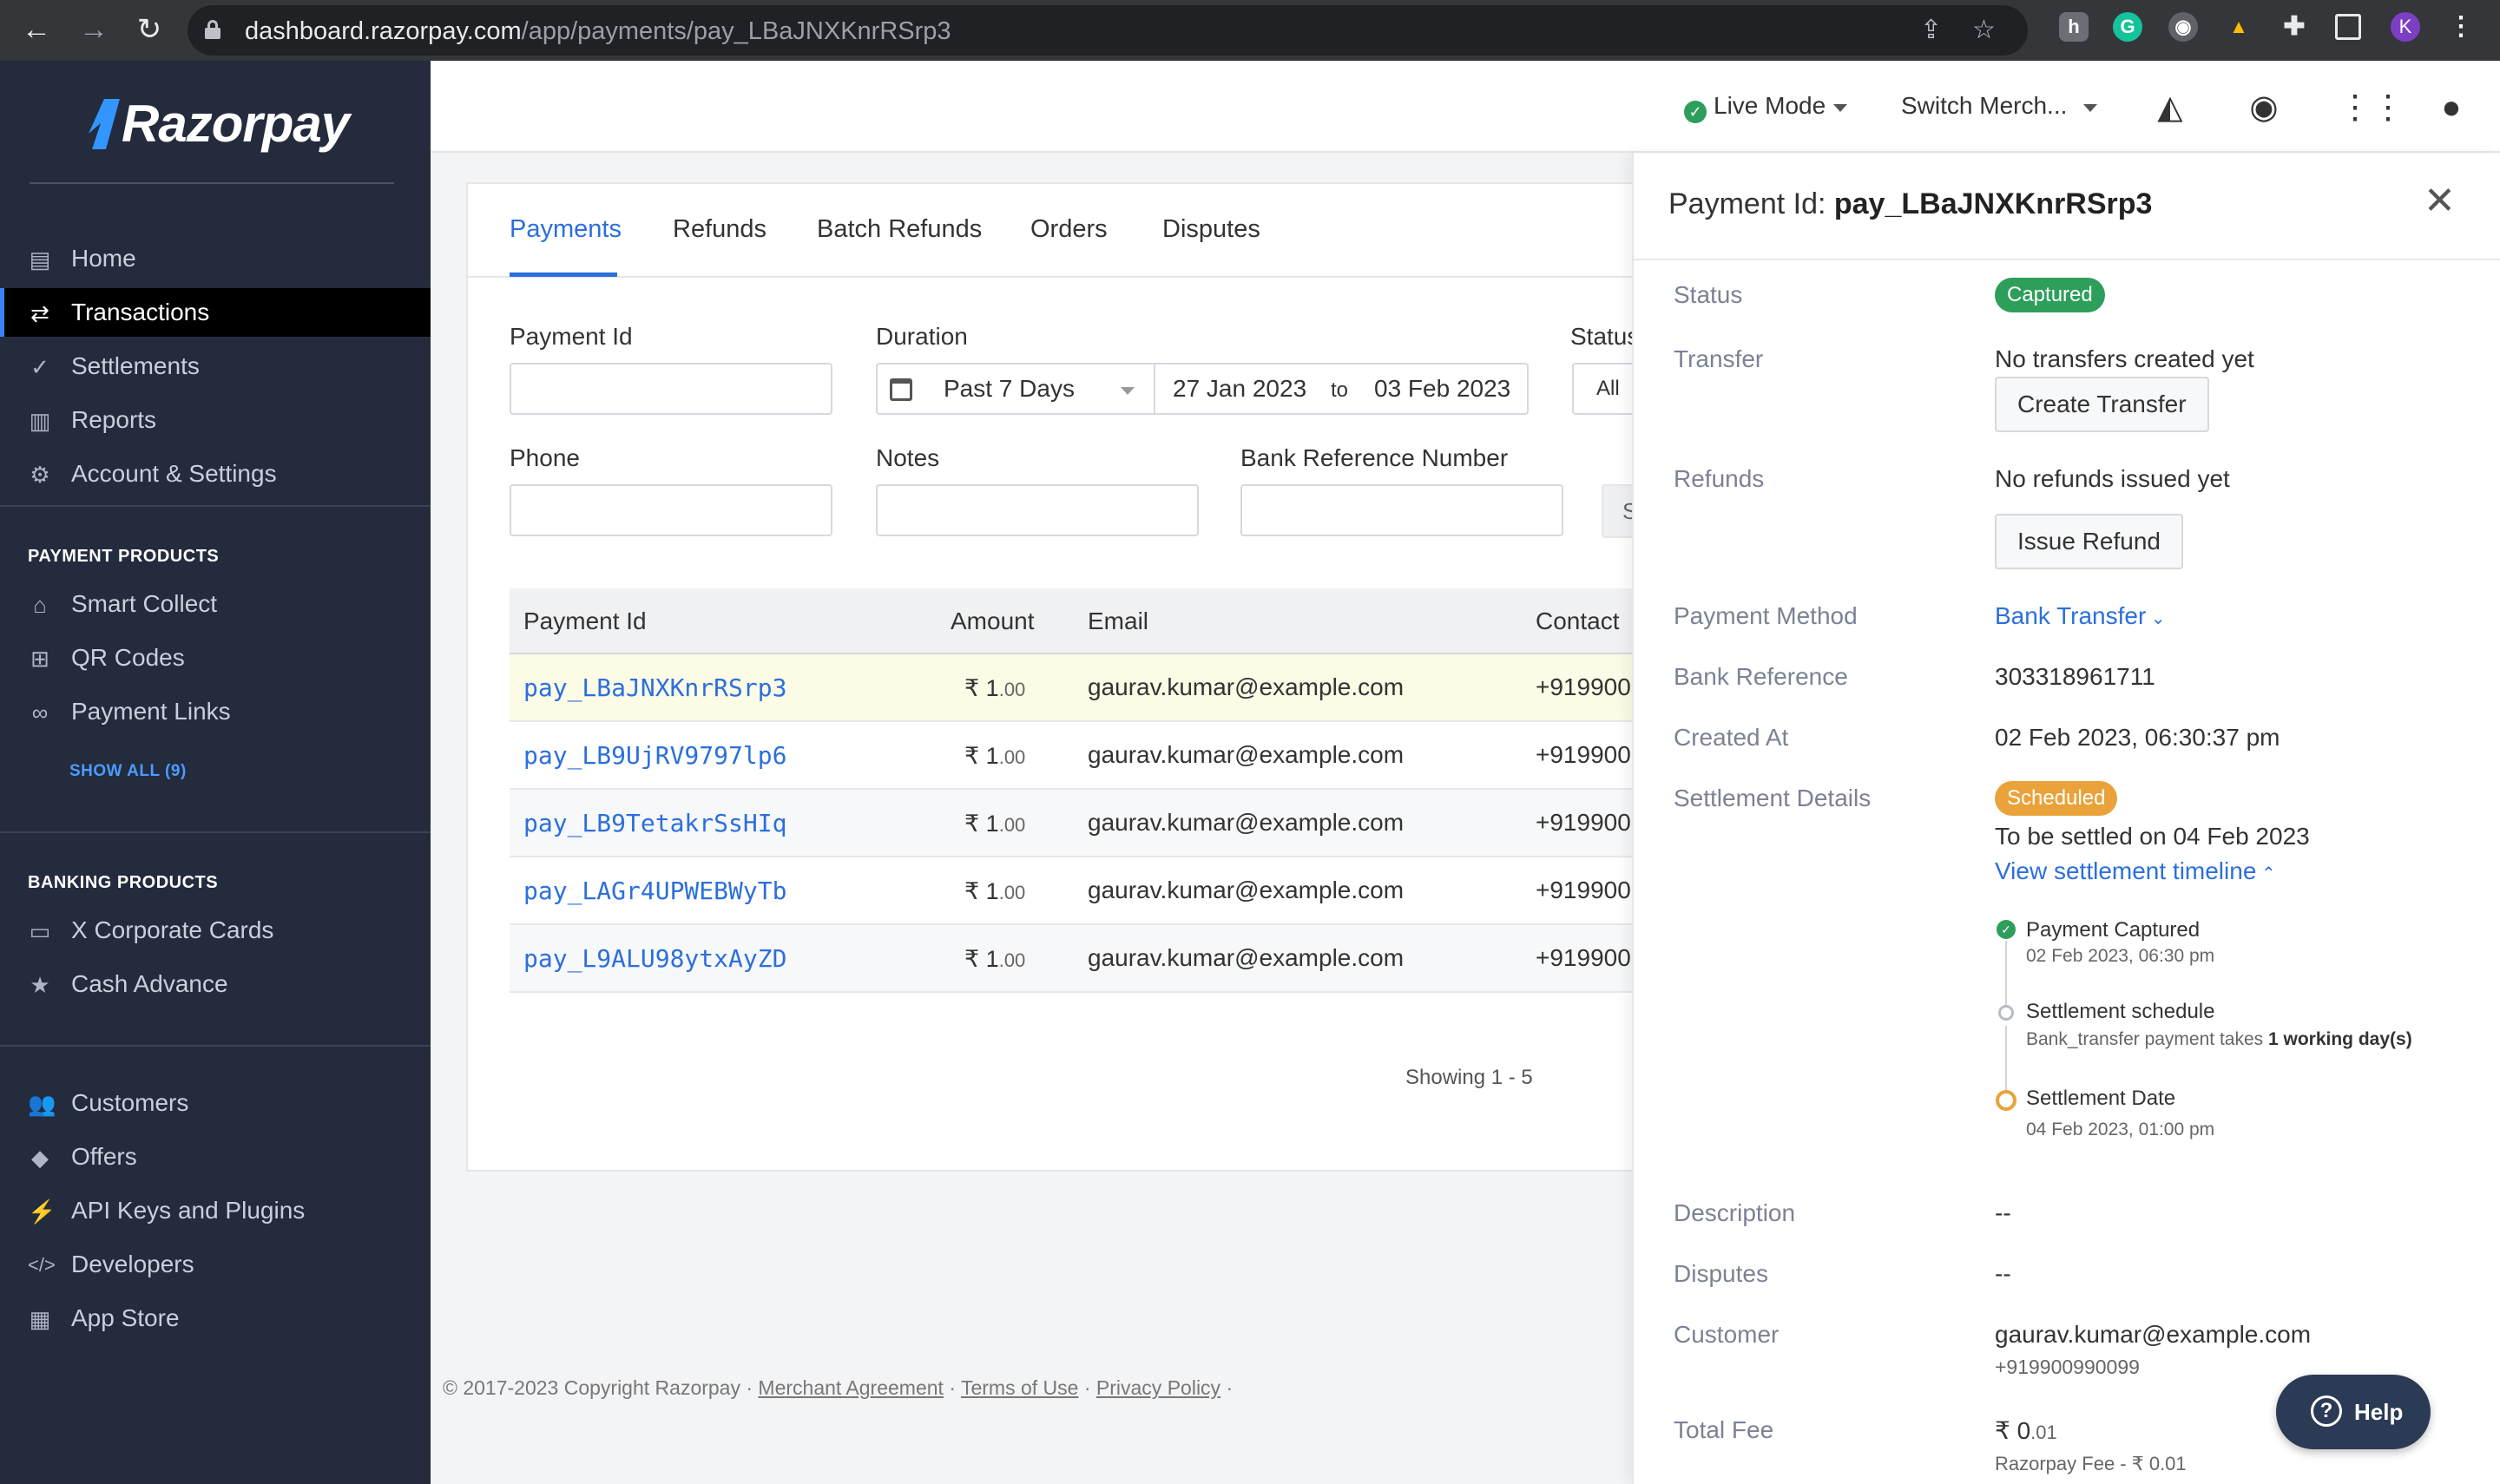 This screenshot has height=1484, width=2500. I want to click on chevron-up-icon: ⌃, so click(2266, 873).